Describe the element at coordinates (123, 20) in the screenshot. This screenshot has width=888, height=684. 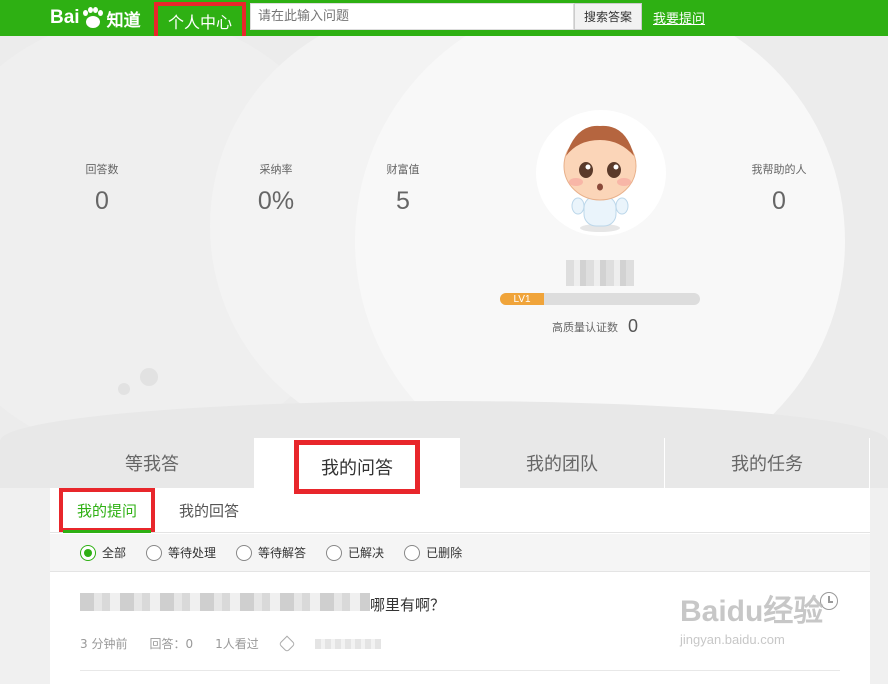
I see `logo-product-text: 知道` at that location.